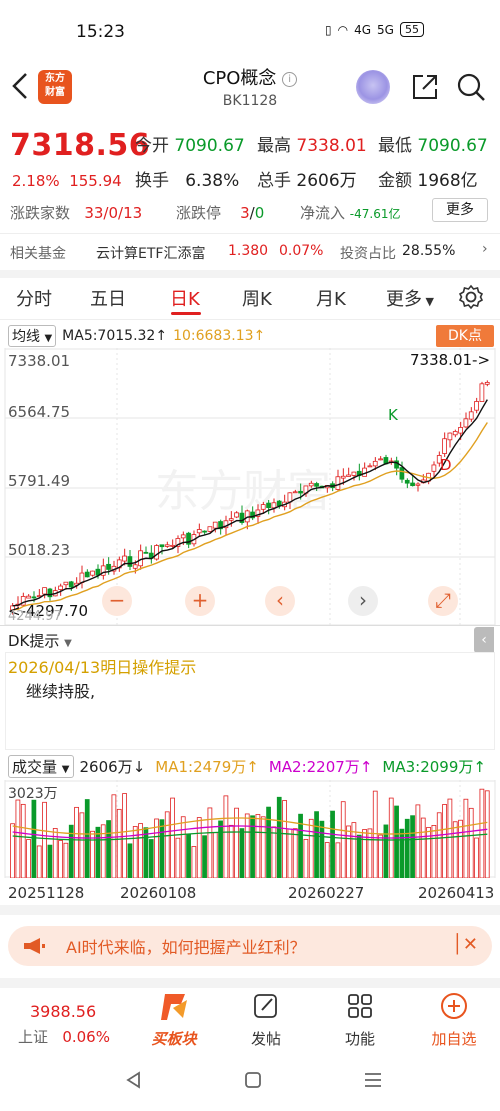 The width and height of the screenshot is (500, 1111). Describe the element at coordinates (446, 465) in the screenshot. I see `d-marker: D` at that location.